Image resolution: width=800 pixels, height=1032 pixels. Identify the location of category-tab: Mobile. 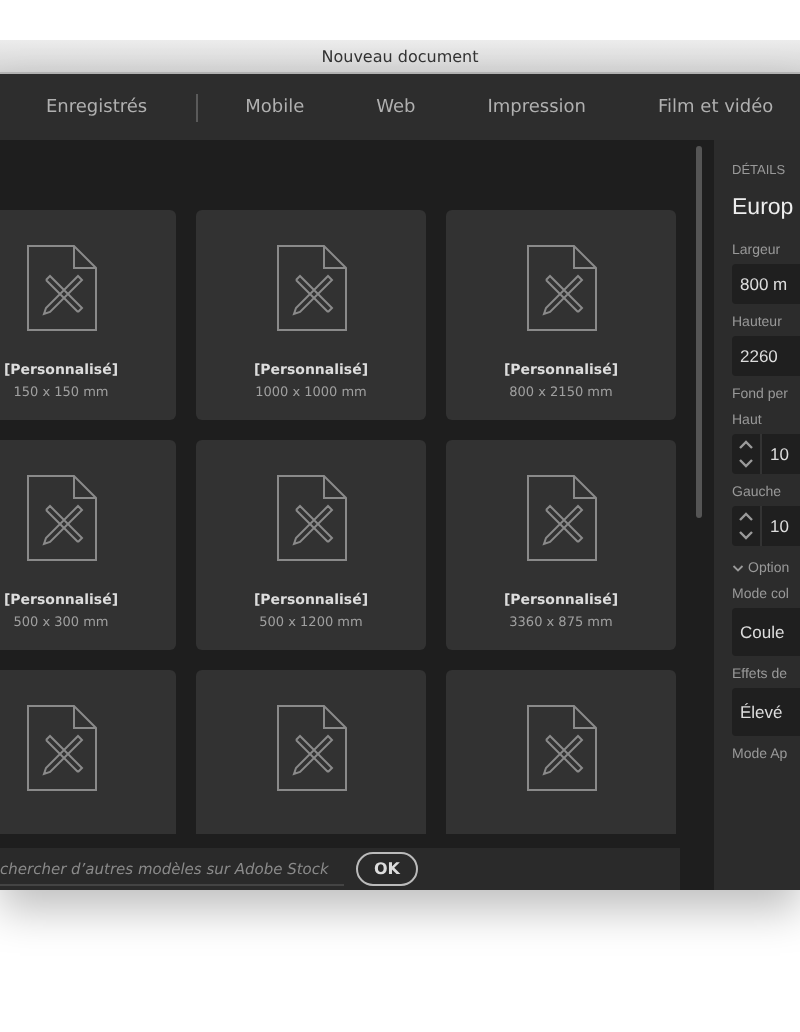
(275, 107).